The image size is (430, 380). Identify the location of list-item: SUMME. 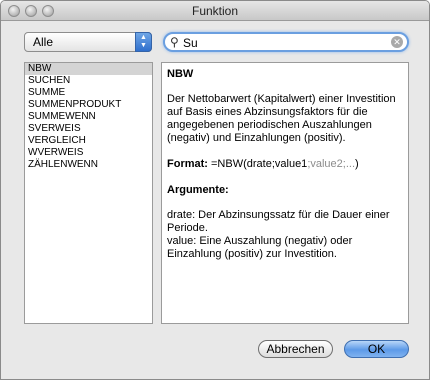
(88, 93).